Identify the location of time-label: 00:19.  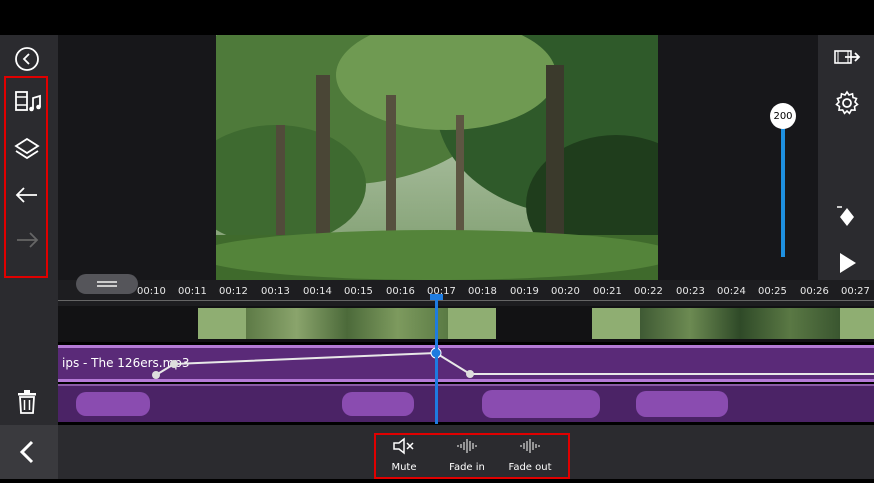
(524, 291).